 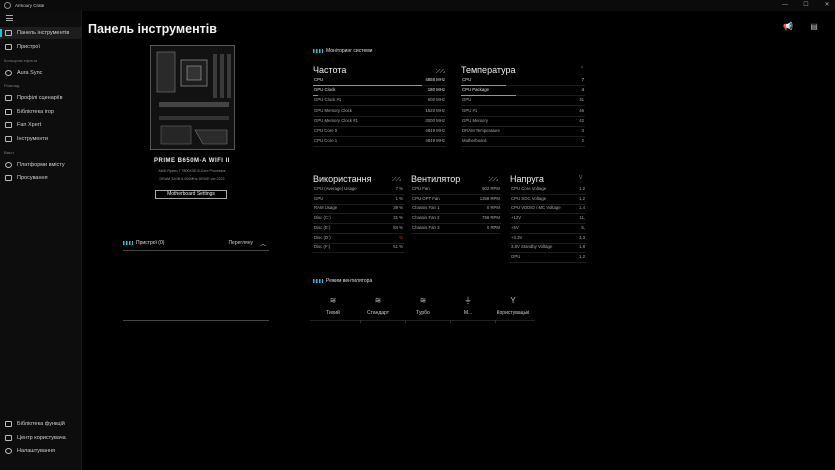 What do you see at coordinates (358, 209) in the screenshot?
I see `usage-row: RAM Usage 39 %` at bounding box center [358, 209].